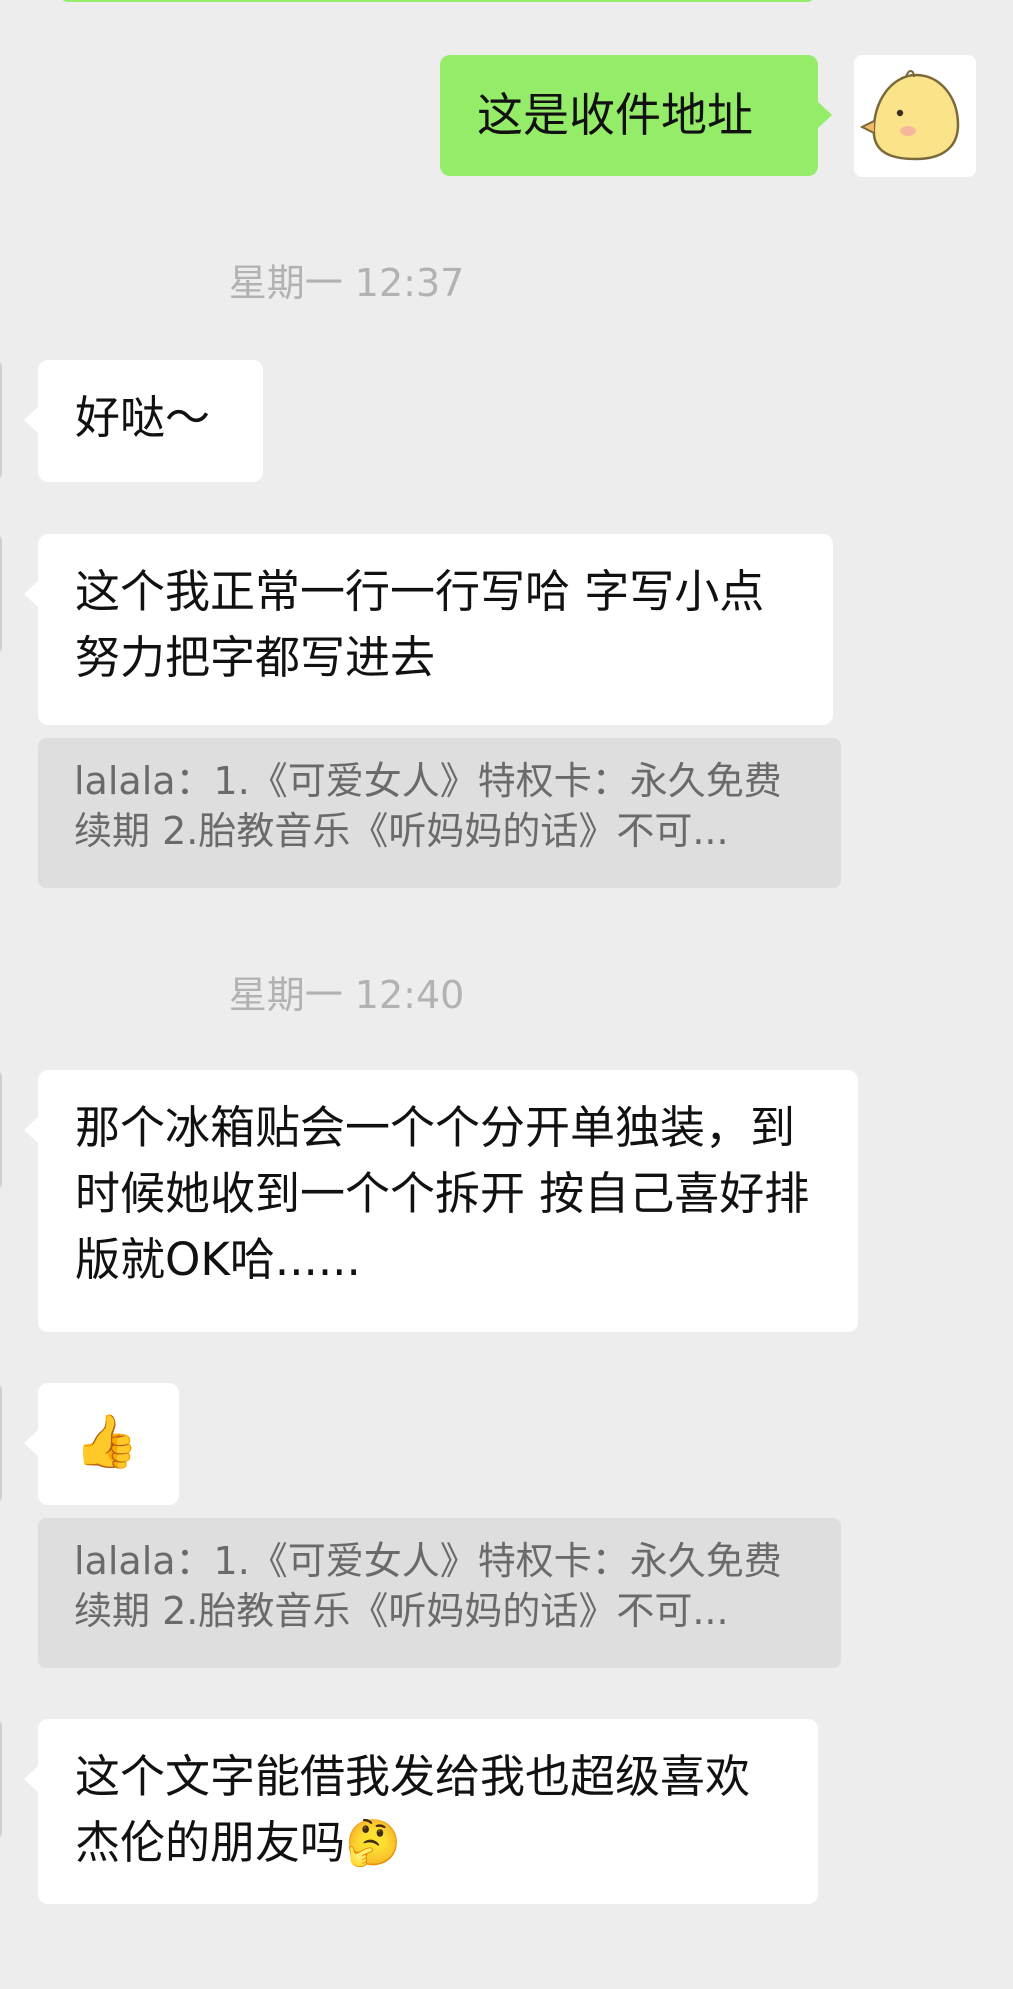 The height and width of the screenshot is (1989, 1013). I want to click on previous-outgoing-bubble-edge, so click(437, 1).